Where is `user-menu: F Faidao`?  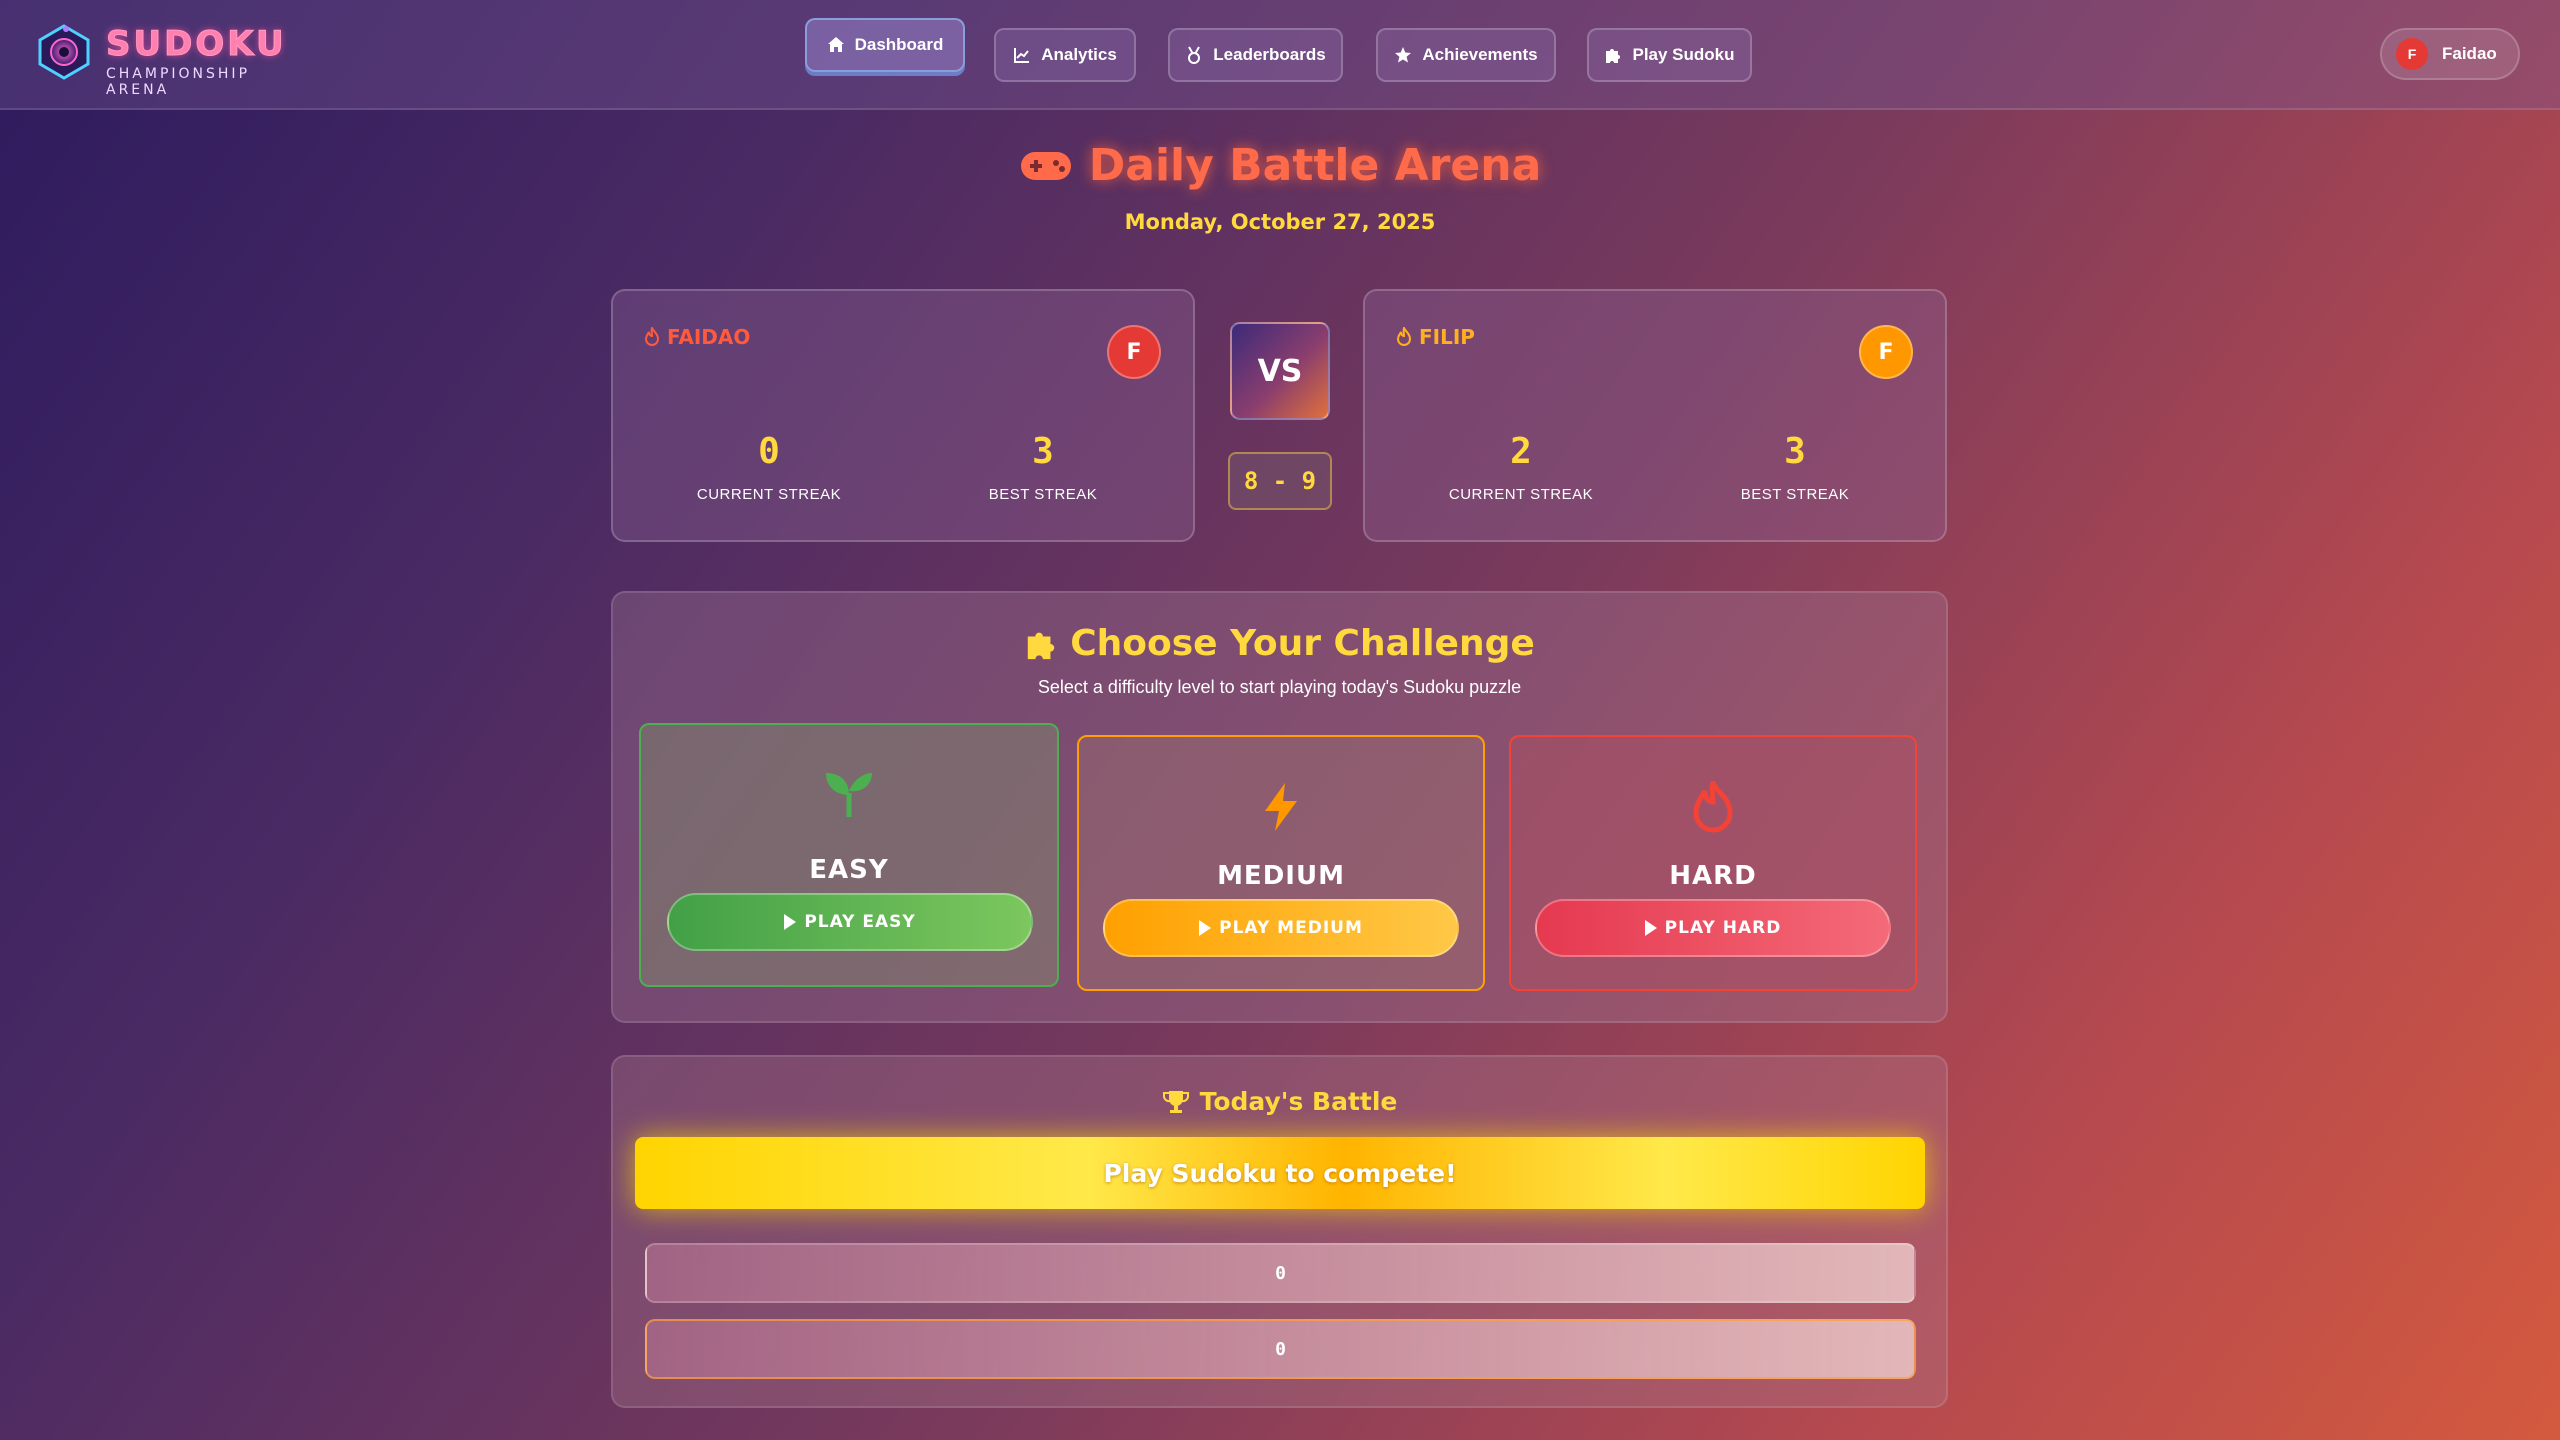 user-menu: F Faidao is located at coordinates (2450, 54).